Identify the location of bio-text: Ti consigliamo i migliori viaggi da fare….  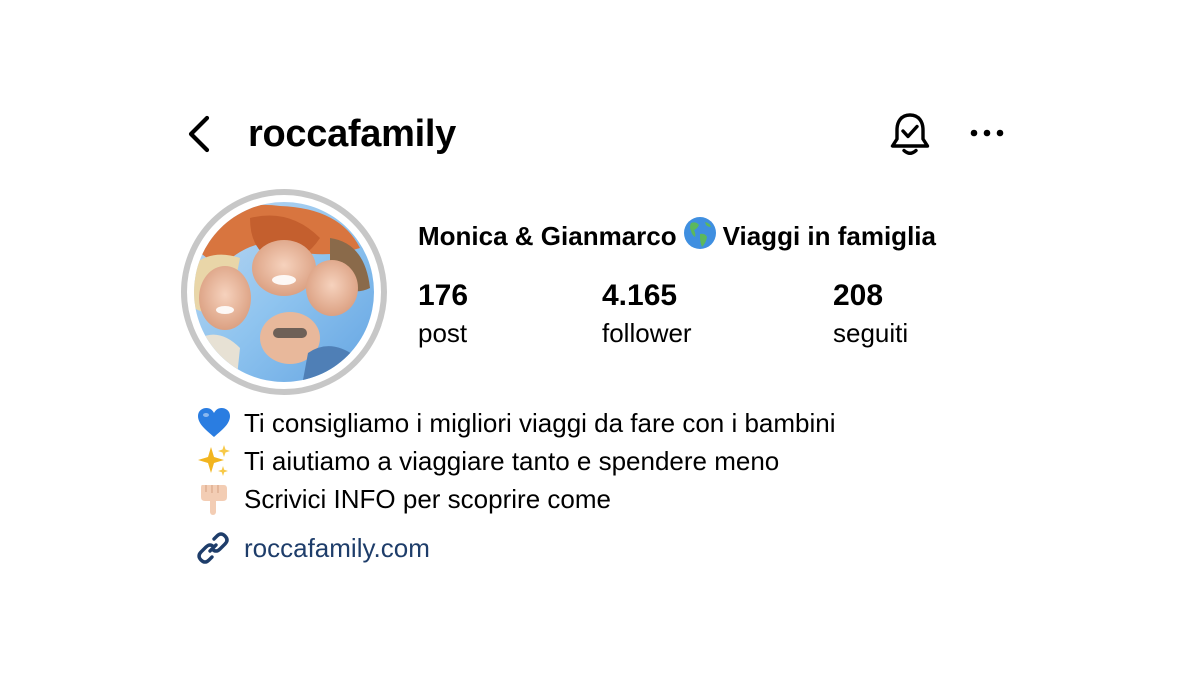
(540, 423).